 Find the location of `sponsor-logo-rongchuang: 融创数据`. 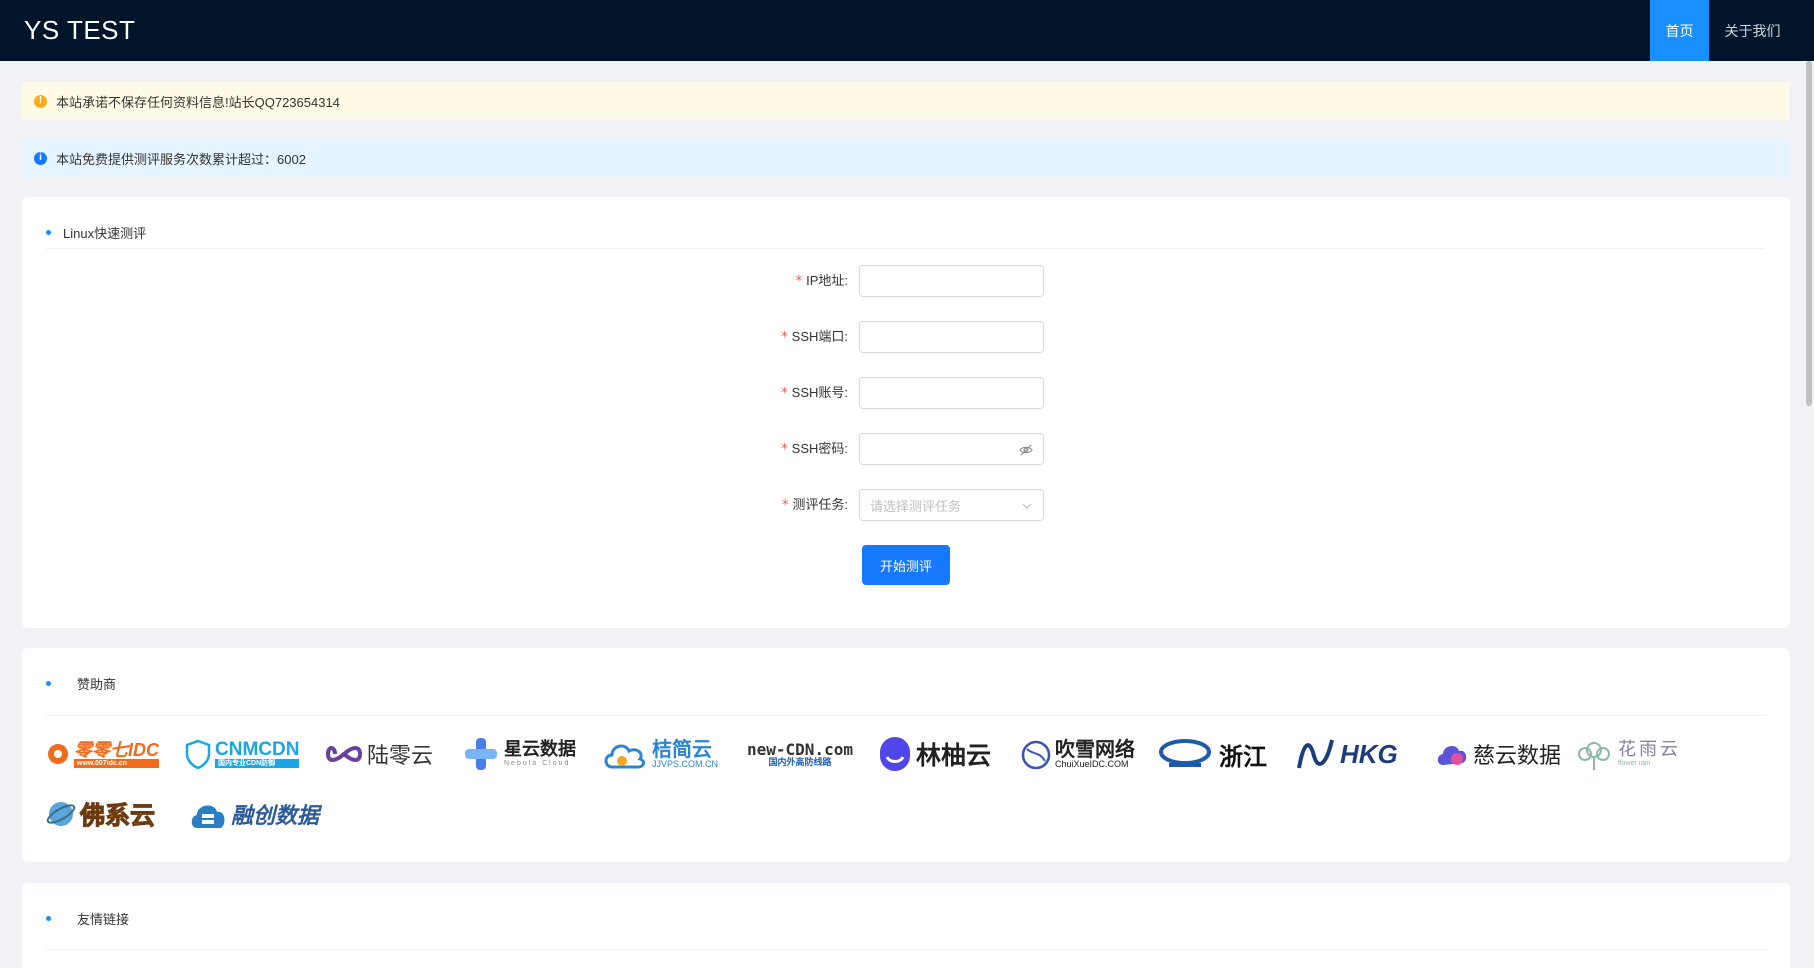

sponsor-logo-rongchuang: 融创数据 is located at coordinates (254, 814).